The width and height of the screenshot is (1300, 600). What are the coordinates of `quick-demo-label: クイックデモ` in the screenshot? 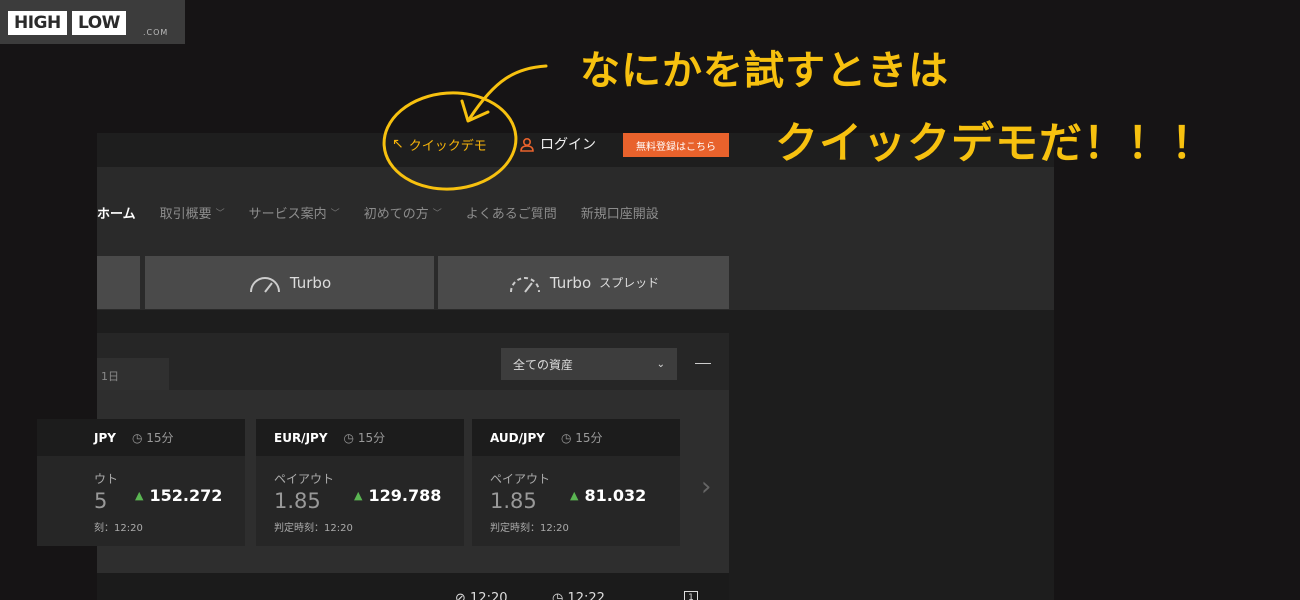 It's located at (447, 146).